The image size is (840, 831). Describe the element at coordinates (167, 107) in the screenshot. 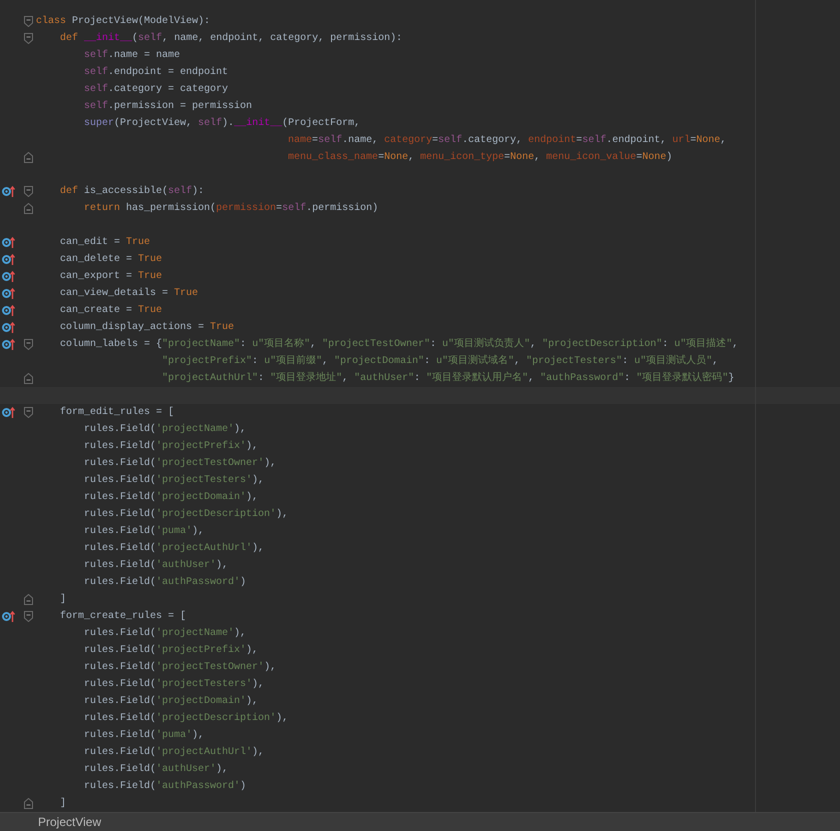

I see `code-line: self.permission = permission` at that location.